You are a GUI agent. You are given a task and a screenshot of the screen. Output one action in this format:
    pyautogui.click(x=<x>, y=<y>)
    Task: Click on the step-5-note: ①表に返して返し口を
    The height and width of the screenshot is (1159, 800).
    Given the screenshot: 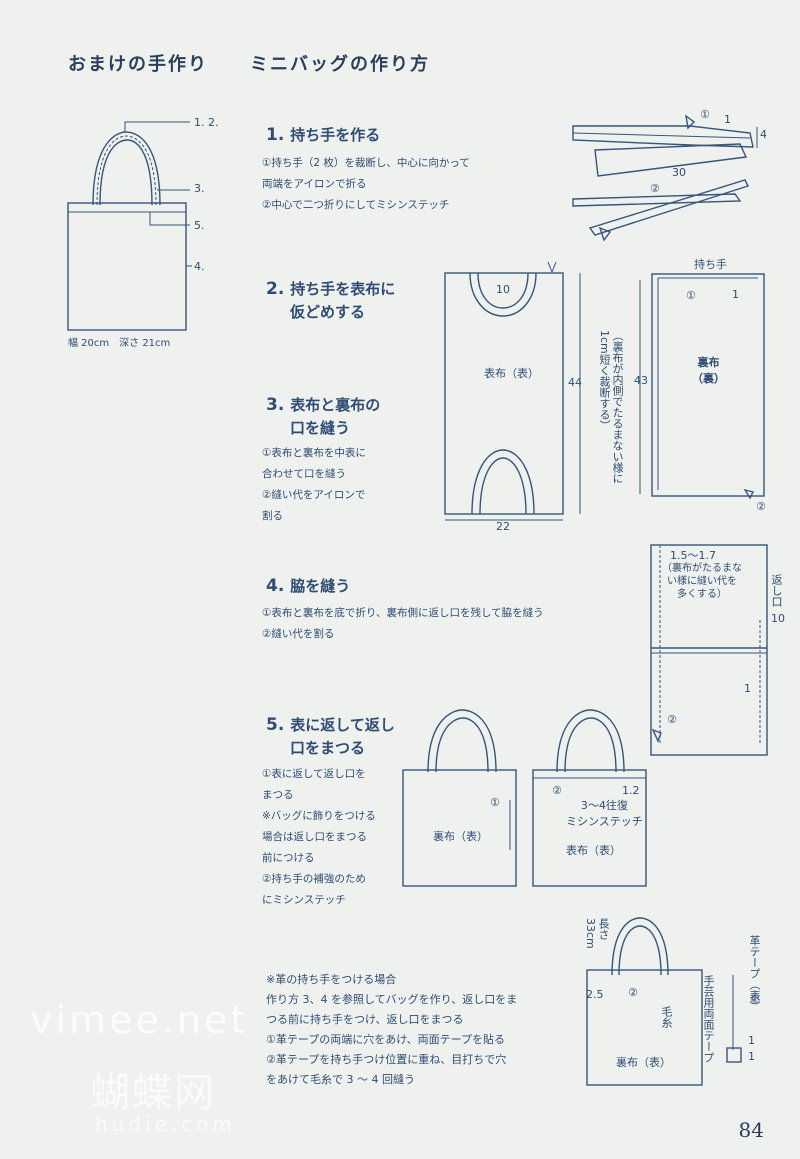 What is the action you would take?
    pyautogui.click(x=314, y=774)
    